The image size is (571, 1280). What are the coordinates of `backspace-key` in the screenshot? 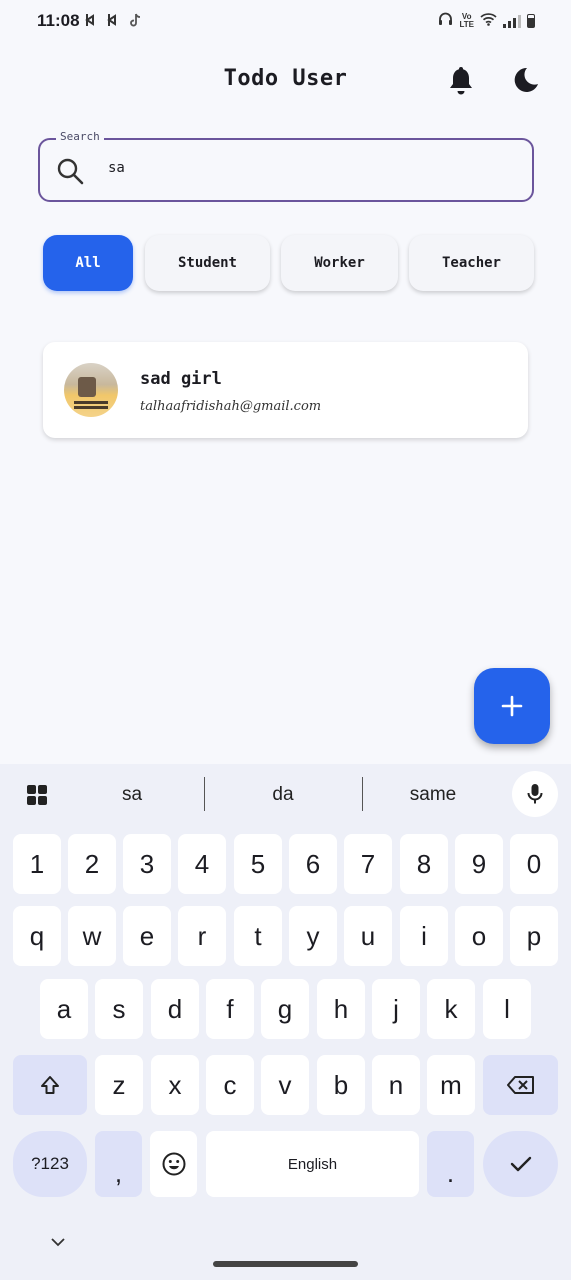 It's located at (520, 1085).